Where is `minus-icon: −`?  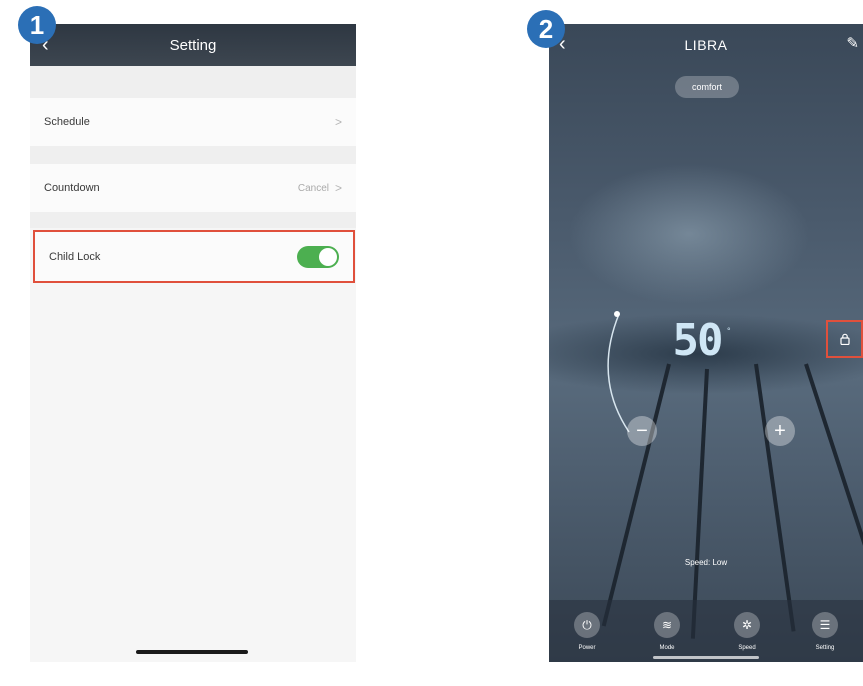 minus-icon: − is located at coordinates (642, 430).